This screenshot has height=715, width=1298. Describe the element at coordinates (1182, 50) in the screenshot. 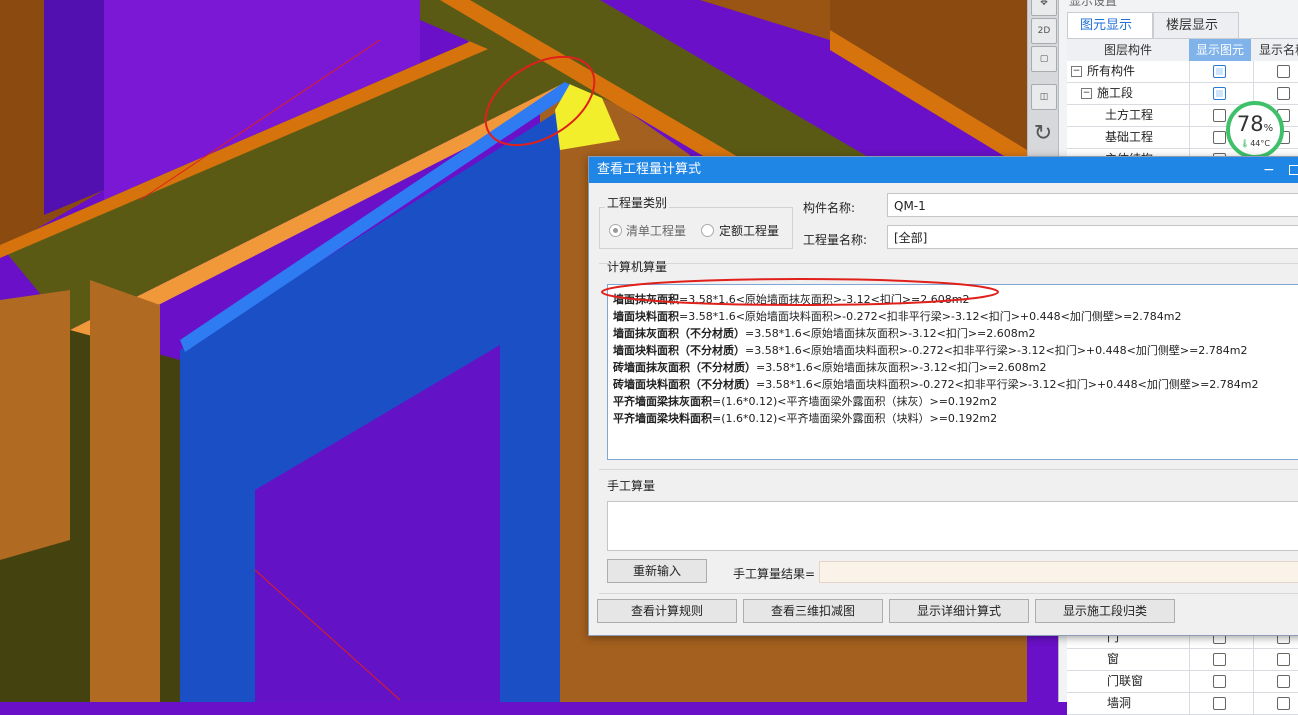

I see `layer-table-header: 图层构件 显示图元 显示名称` at that location.